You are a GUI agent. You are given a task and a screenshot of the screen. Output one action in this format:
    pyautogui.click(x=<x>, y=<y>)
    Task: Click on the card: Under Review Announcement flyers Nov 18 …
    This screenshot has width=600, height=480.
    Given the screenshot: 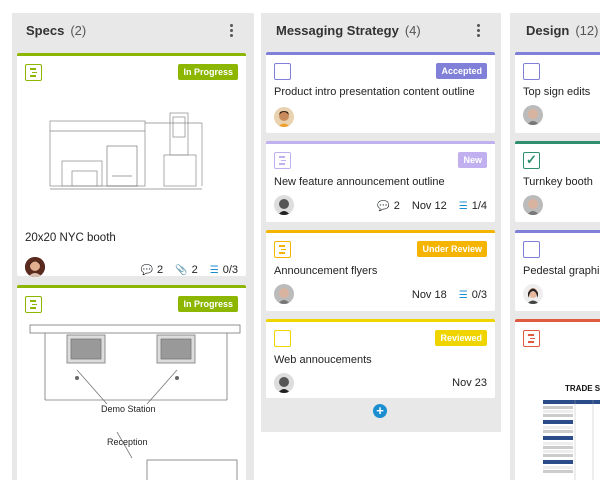 What is the action you would take?
    pyautogui.click(x=380, y=270)
    